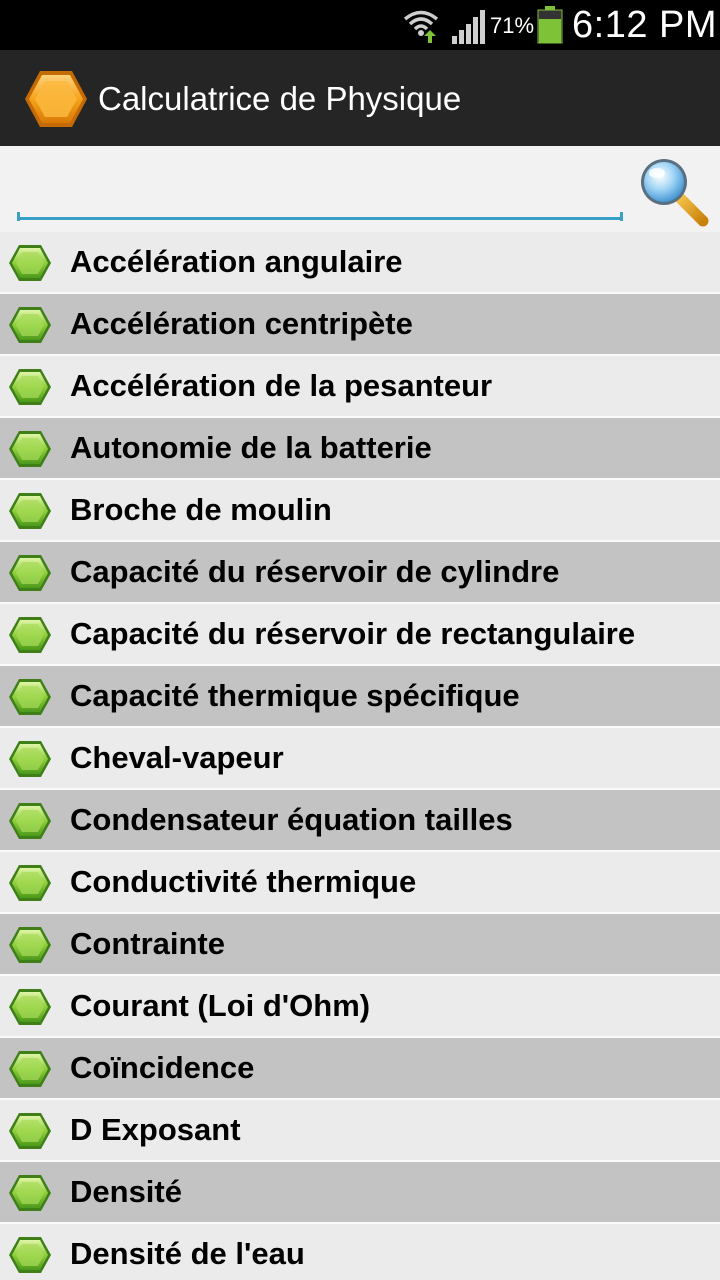  What do you see at coordinates (243, 881) in the screenshot?
I see `list-item-label: Conductivité thermique` at bounding box center [243, 881].